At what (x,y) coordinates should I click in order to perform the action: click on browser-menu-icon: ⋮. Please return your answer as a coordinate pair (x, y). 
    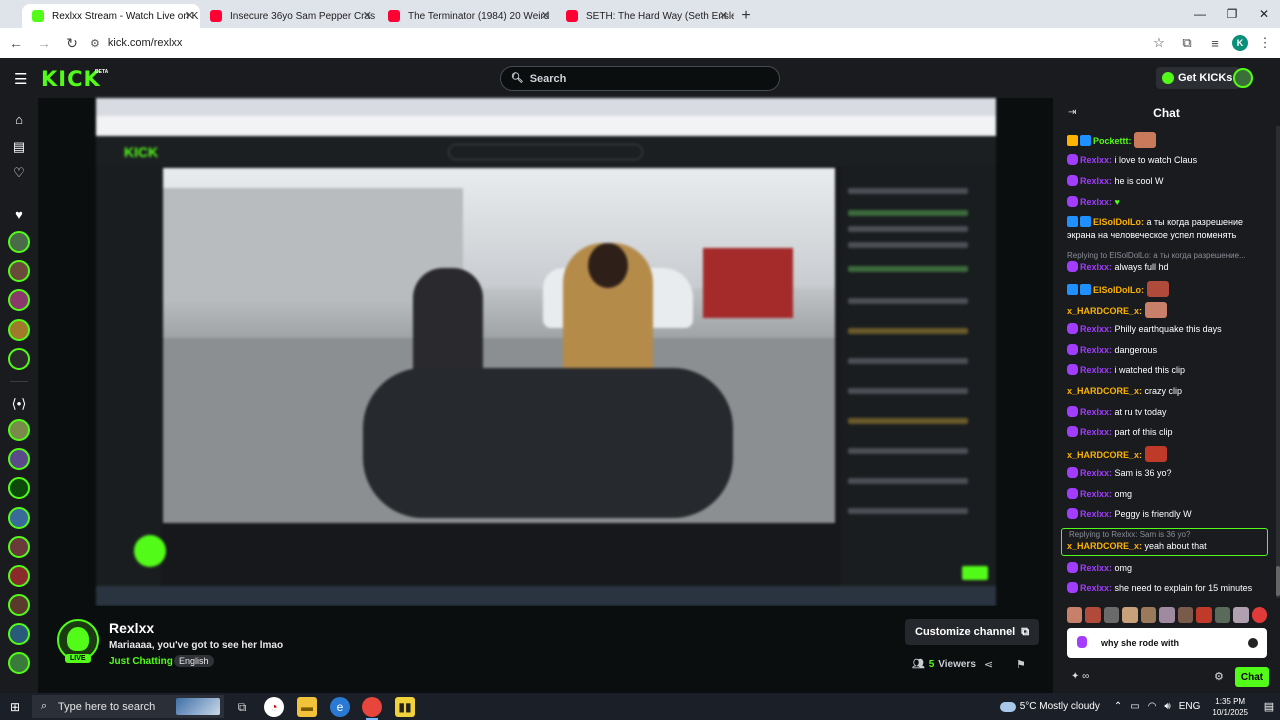
    Looking at the image, I should click on (1265, 43).